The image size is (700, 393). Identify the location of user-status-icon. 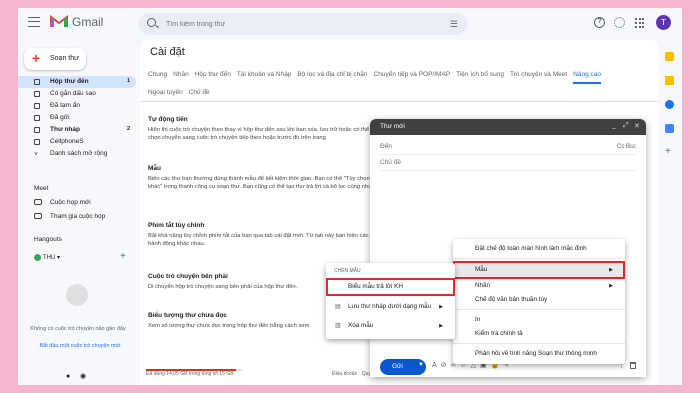
(37, 257).